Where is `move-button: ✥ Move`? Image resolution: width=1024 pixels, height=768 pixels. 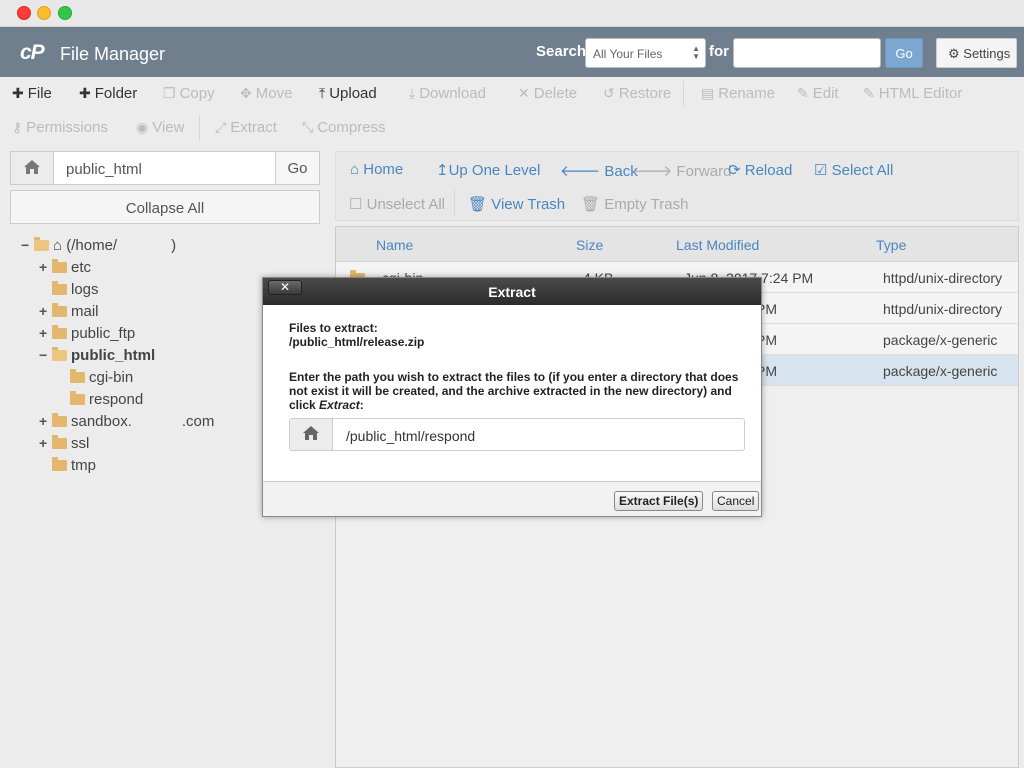 move-button: ✥ Move is located at coordinates (266, 93).